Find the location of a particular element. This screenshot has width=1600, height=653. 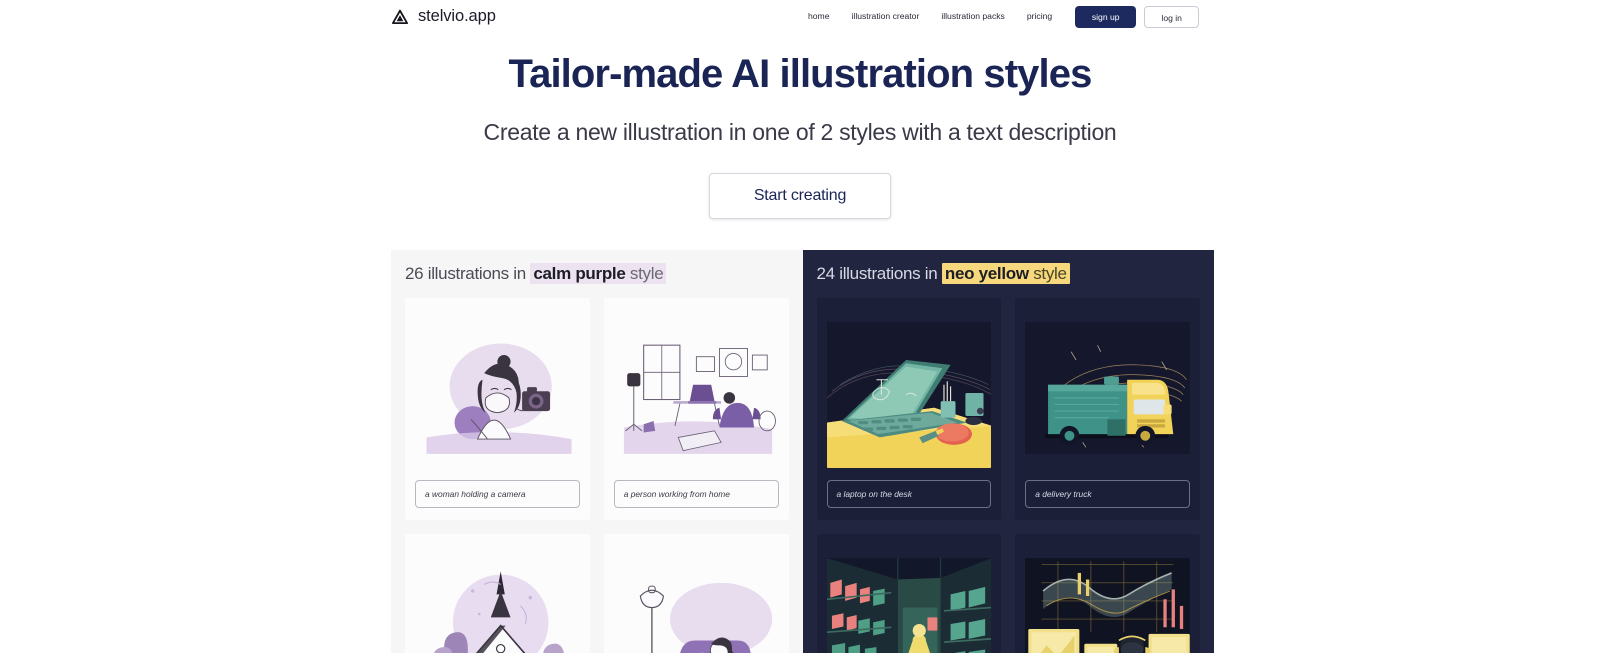

trading-monitors-artwork is located at coordinates (1107, 605).